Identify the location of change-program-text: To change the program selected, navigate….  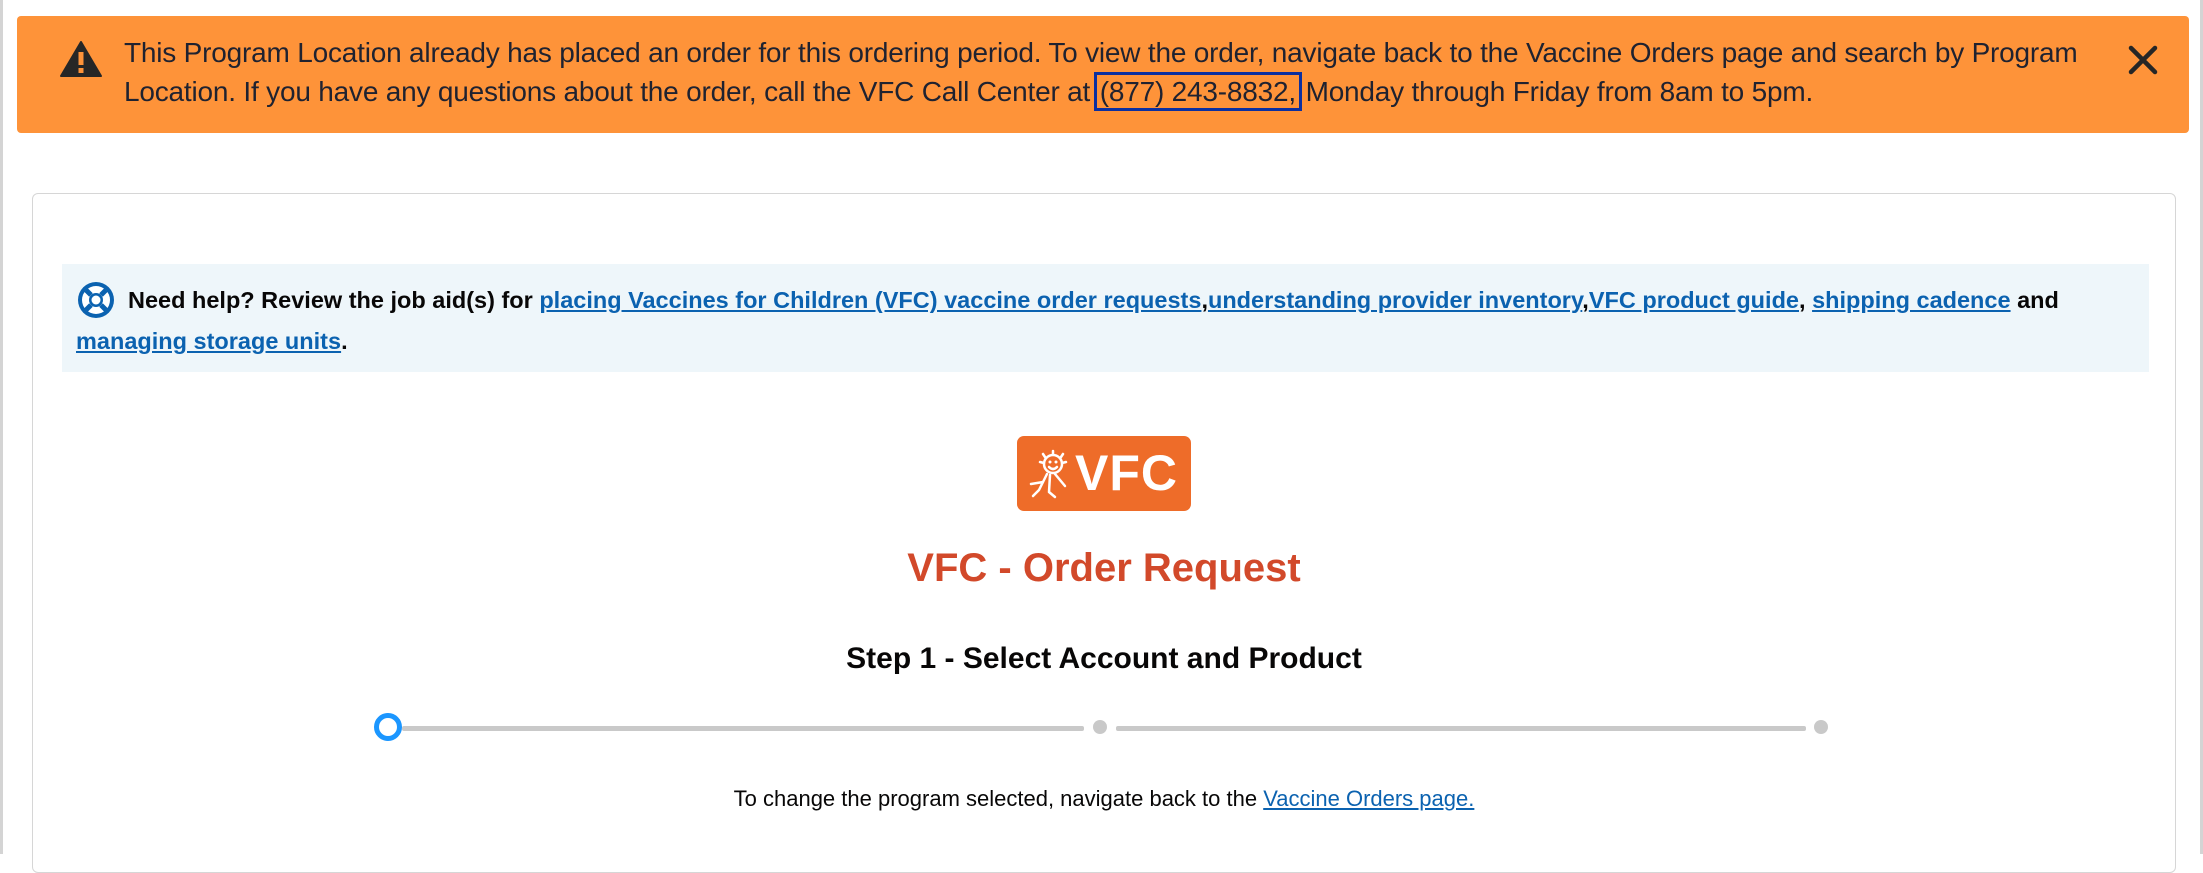
(998, 798).